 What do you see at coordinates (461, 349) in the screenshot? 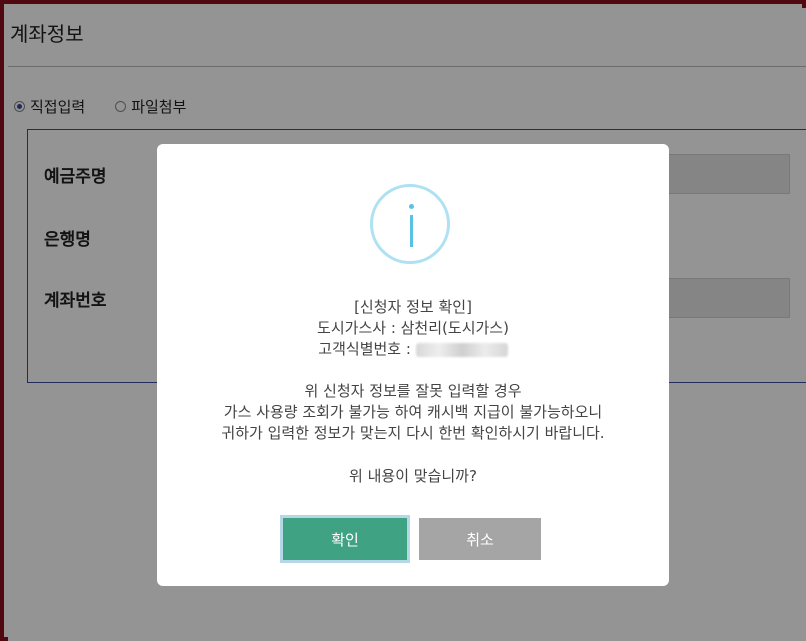
I see `redacted-customer-id` at bounding box center [461, 349].